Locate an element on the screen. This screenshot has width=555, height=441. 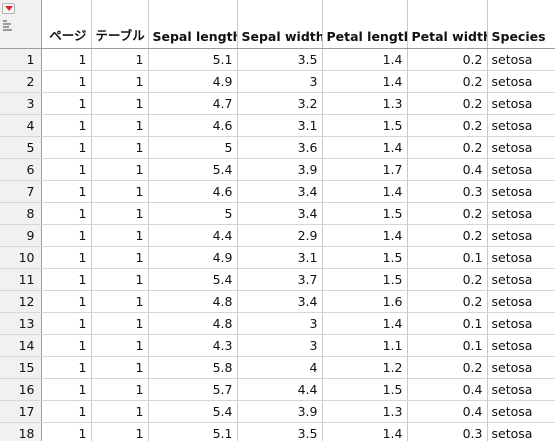
row-number: 9 is located at coordinates (21, 235).